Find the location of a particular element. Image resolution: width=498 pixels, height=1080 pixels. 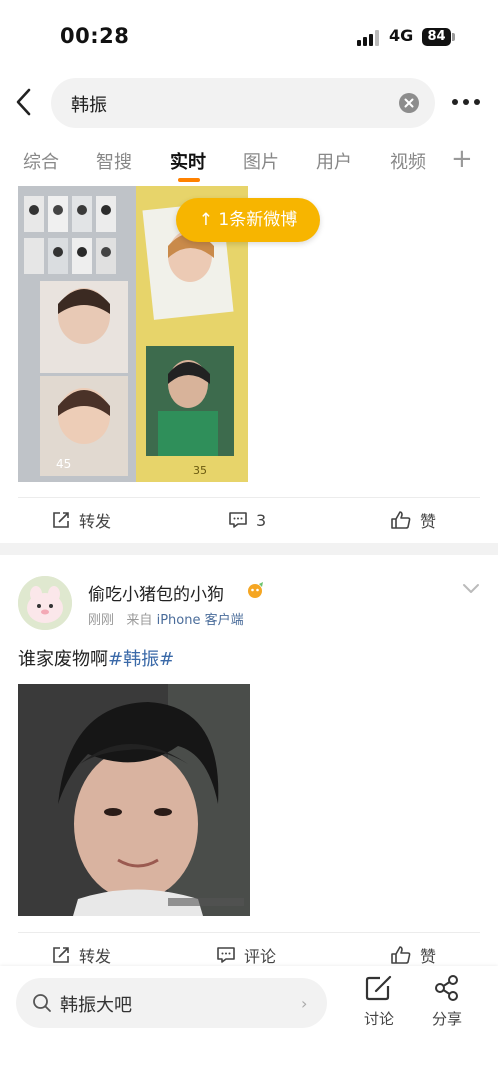

source-prefix: 来自 is located at coordinates (139, 620).